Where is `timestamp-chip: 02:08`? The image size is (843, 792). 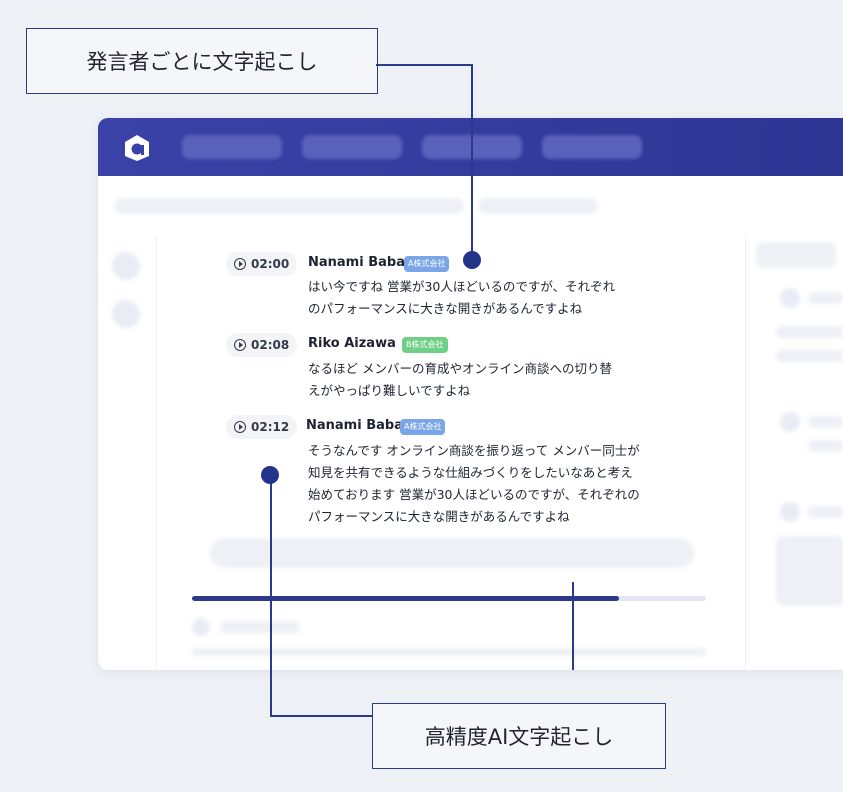
timestamp-chip: 02:08 is located at coordinates (262, 345).